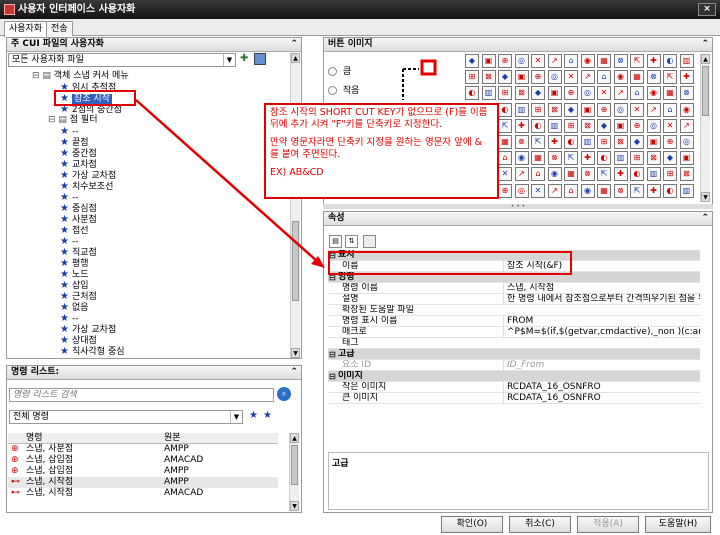 The width and height of the screenshot is (720, 535). What do you see at coordinates (295, 58) in the screenshot?
I see `scroll-up-icon: ▲` at bounding box center [295, 58].